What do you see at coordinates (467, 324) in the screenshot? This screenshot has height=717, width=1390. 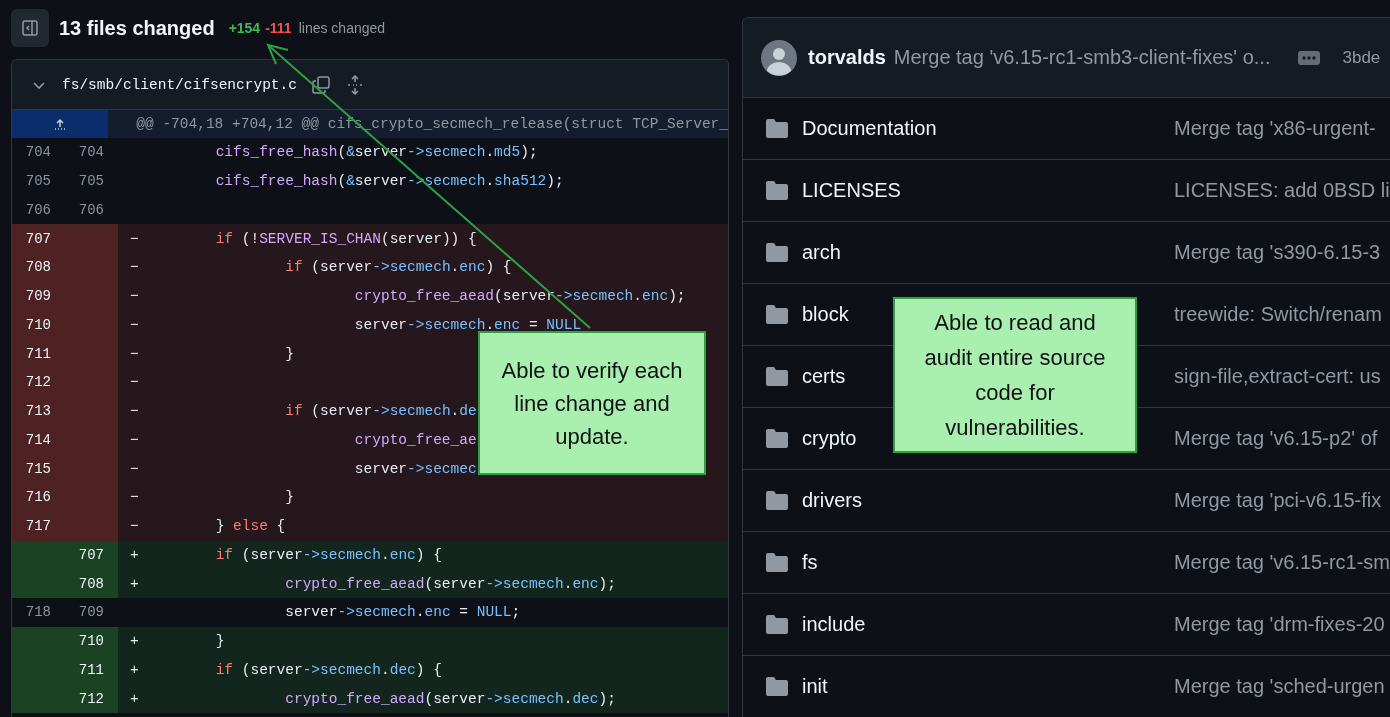 I see `code-line: server->secmech.enc = NULL` at bounding box center [467, 324].